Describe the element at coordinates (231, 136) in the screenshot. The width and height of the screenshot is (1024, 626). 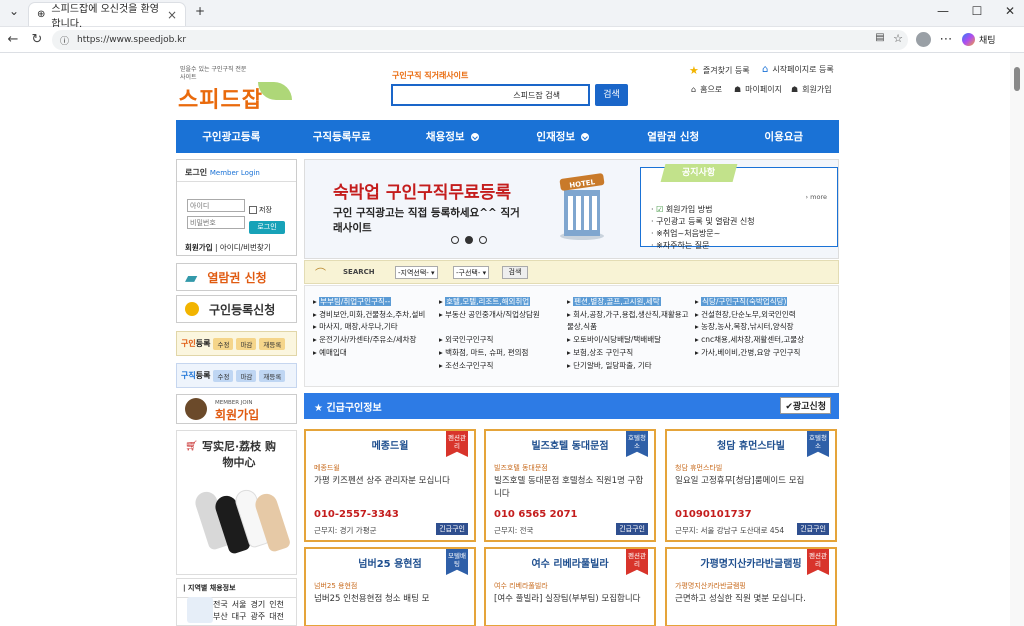
I see `nav-item-job-ad: 구인광고등록` at that location.